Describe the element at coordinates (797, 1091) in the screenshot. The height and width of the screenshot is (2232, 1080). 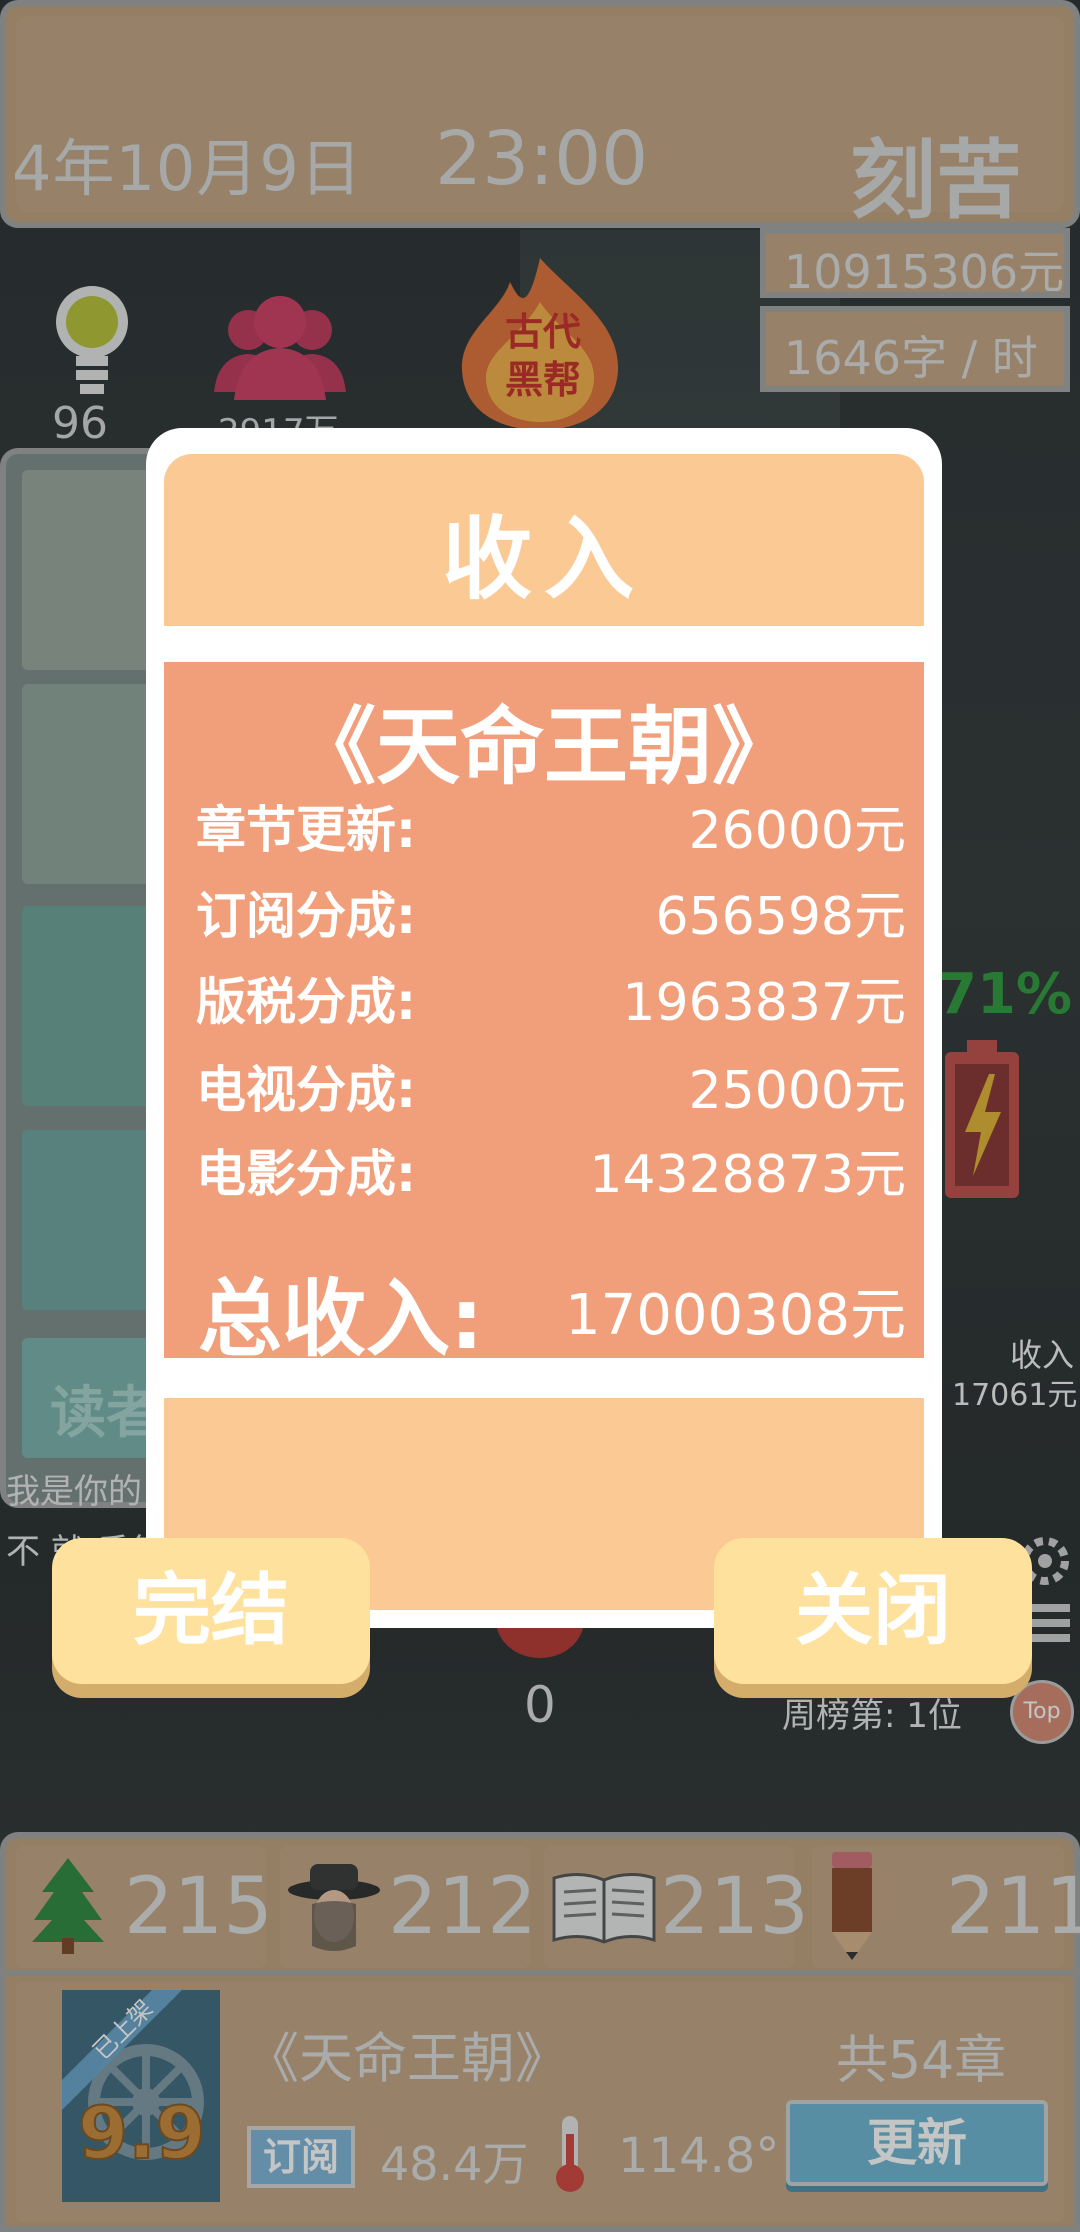
I see `income-row-value: 25000元` at that location.